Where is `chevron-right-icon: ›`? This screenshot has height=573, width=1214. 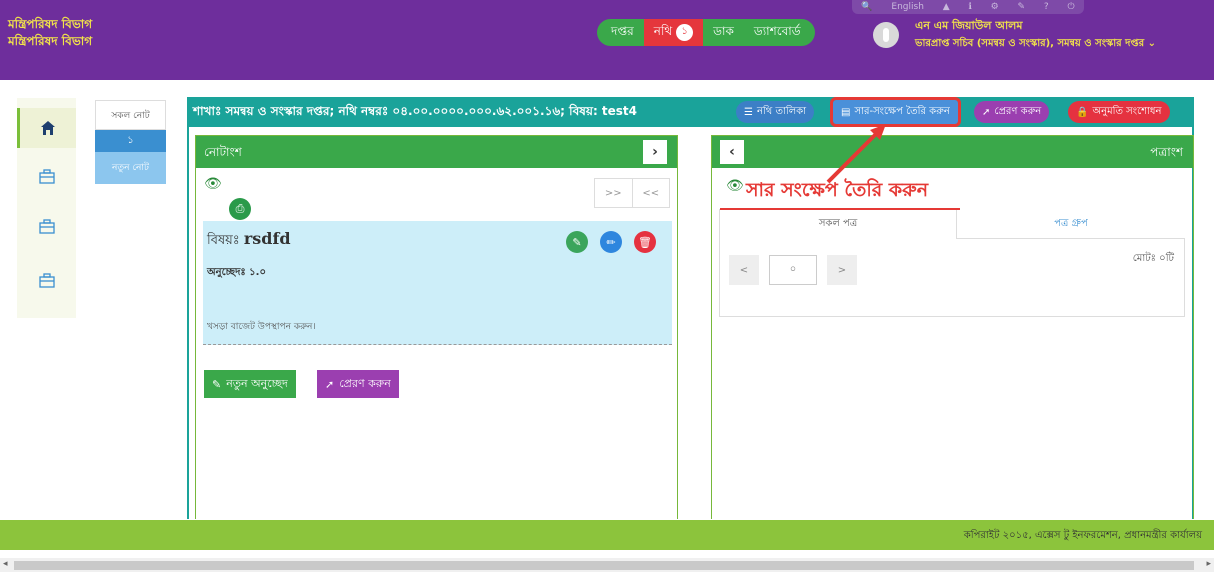 chevron-right-icon: › is located at coordinates (655, 152).